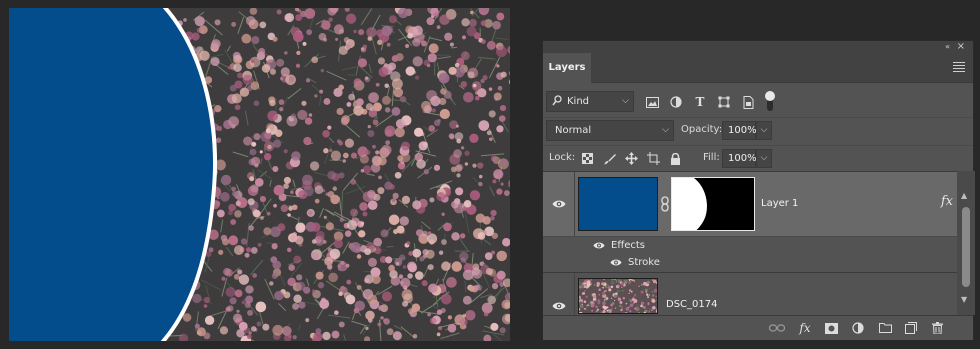  I want to click on lock-row: Lock: Fill: 100% ⌵, so click(758, 157).